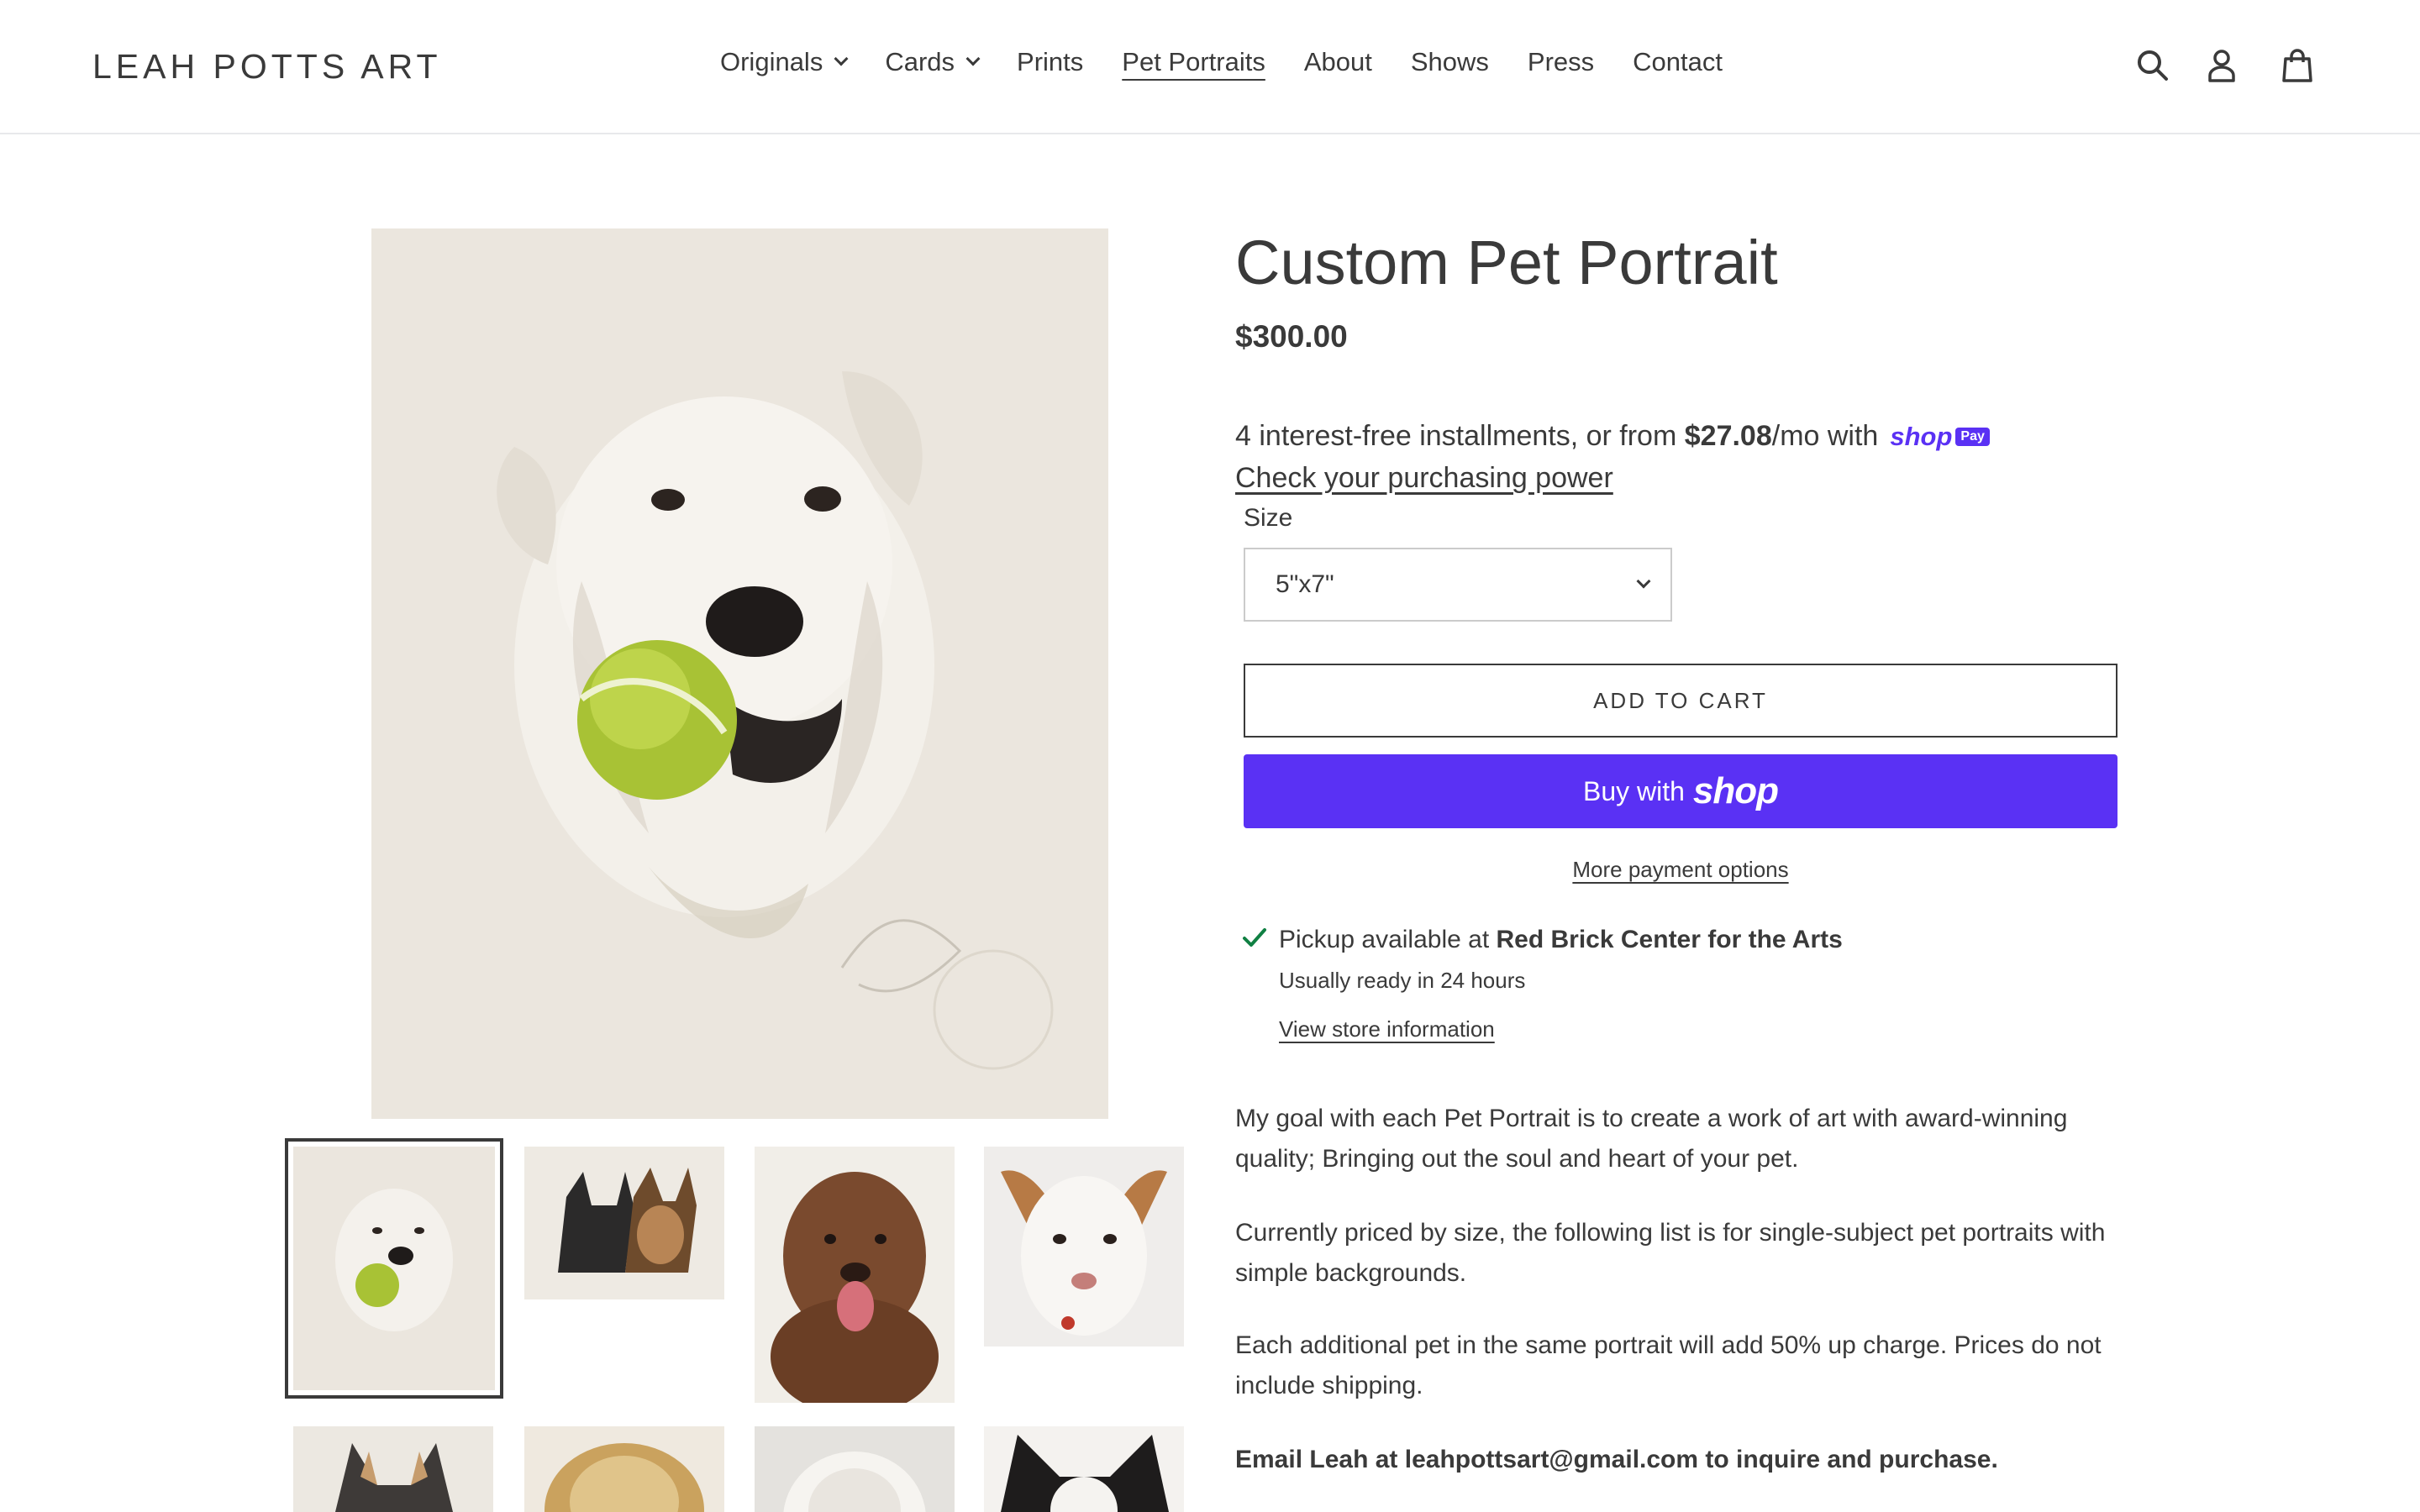 The image size is (2420, 1512). What do you see at coordinates (1450, 62) in the screenshot?
I see `nav-shows: Shows` at bounding box center [1450, 62].